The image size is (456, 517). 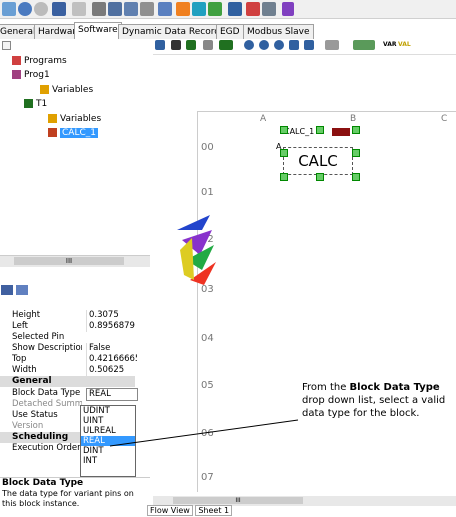 What do you see at coordinates (235, 9) in the screenshot?
I see `hierarchy-icon` at bounding box center [235, 9].